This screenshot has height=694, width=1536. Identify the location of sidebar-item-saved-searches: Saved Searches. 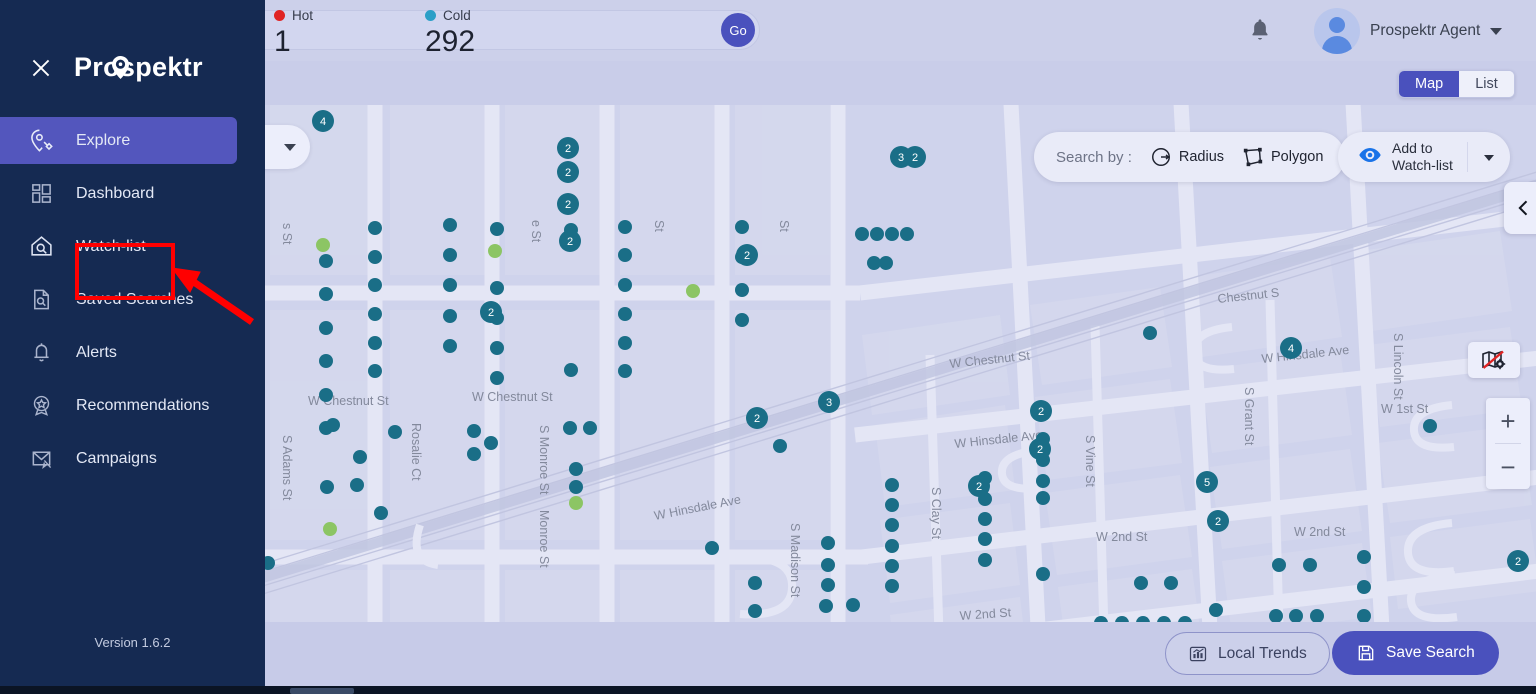
(132, 299).